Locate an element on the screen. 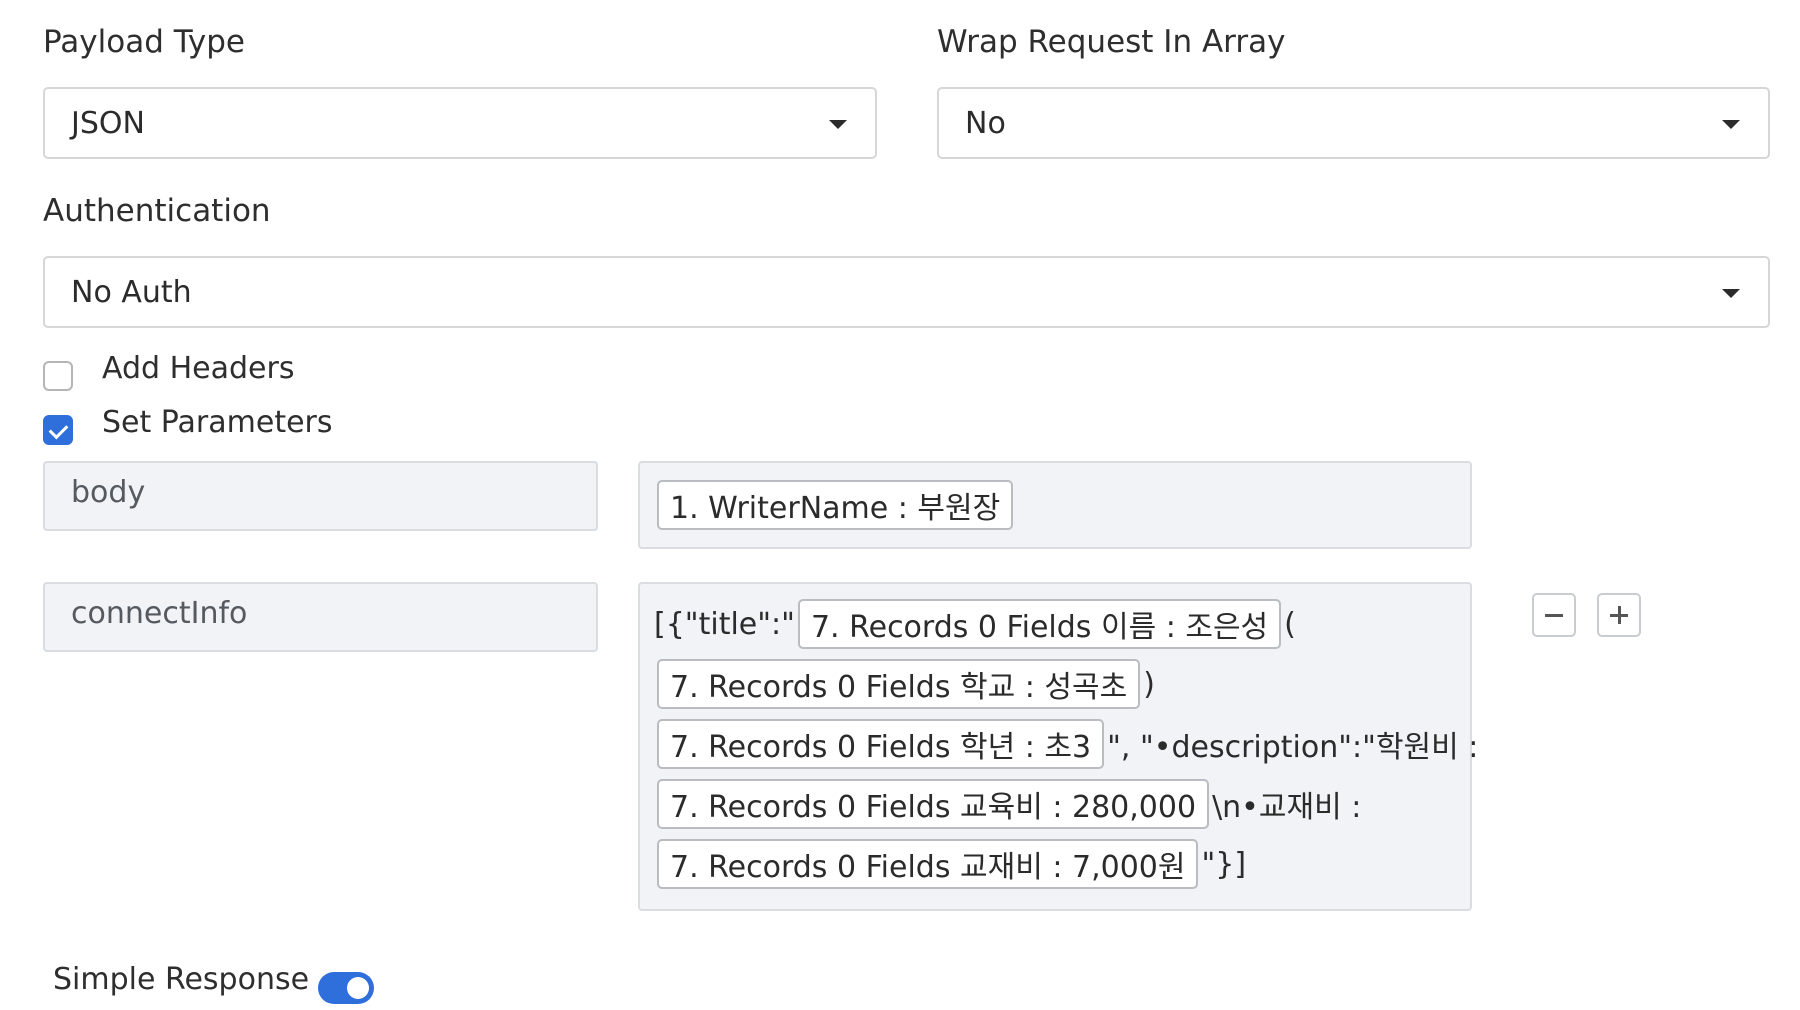 The image size is (1800, 1010). literal-text: ) is located at coordinates (1149, 684).